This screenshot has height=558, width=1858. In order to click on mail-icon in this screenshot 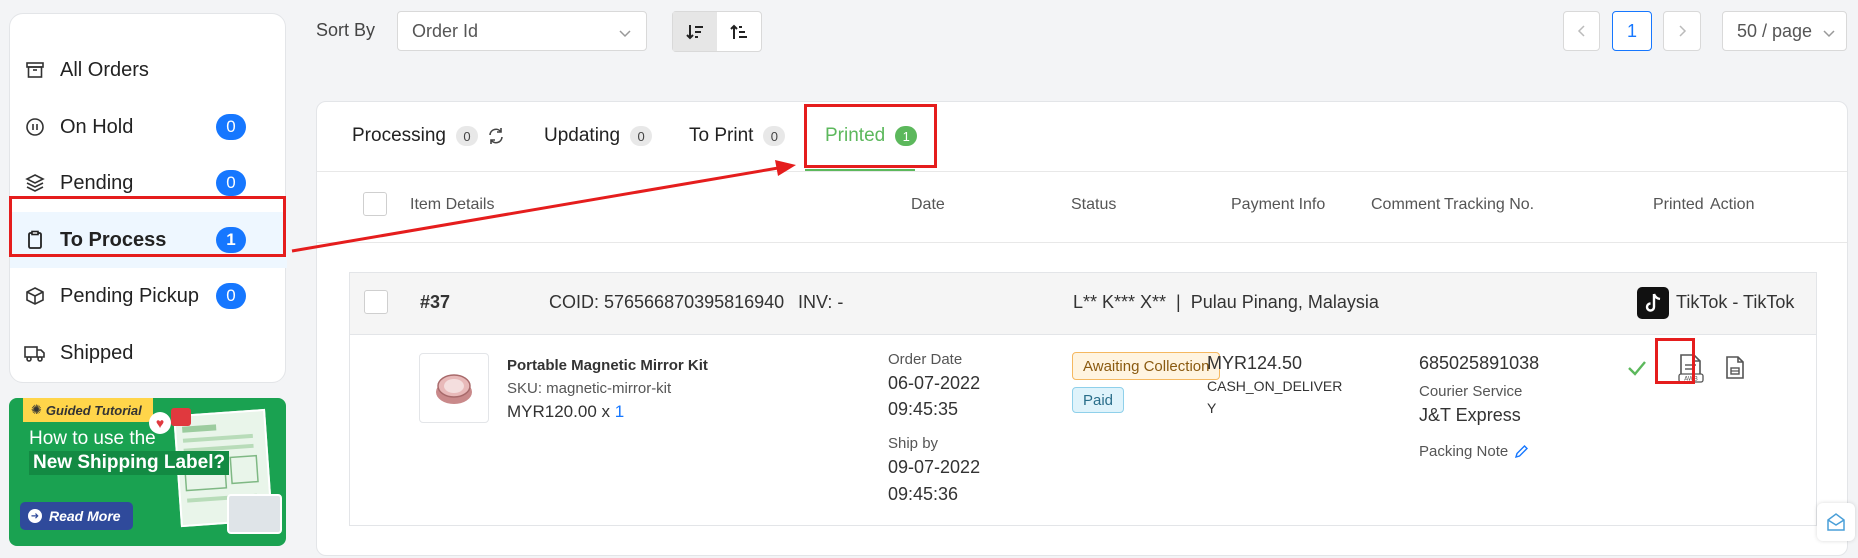, I will do `click(1836, 522)`.